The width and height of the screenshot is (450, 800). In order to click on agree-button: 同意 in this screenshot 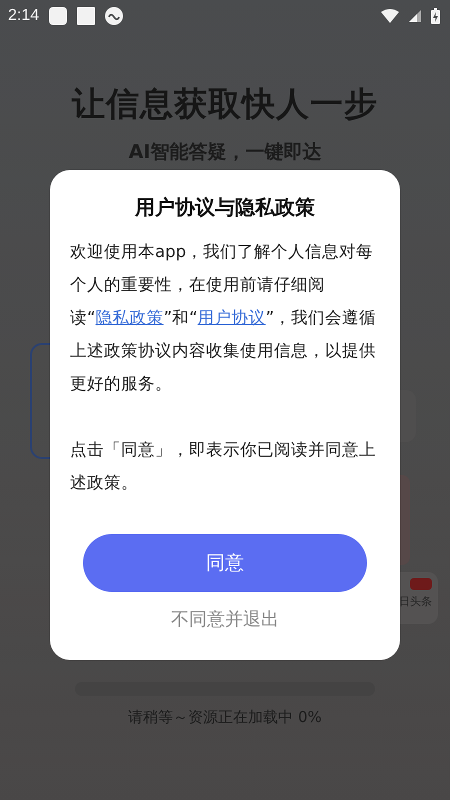, I will do `click(225, 563)`.